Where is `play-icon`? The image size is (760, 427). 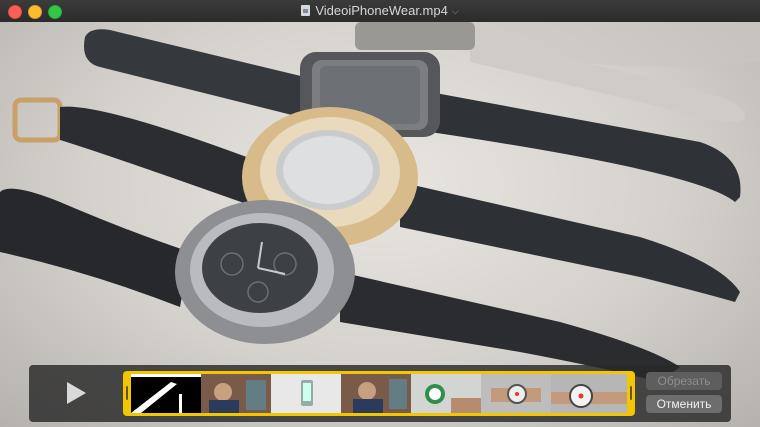 play-icon is located at coordinates (76, 393).